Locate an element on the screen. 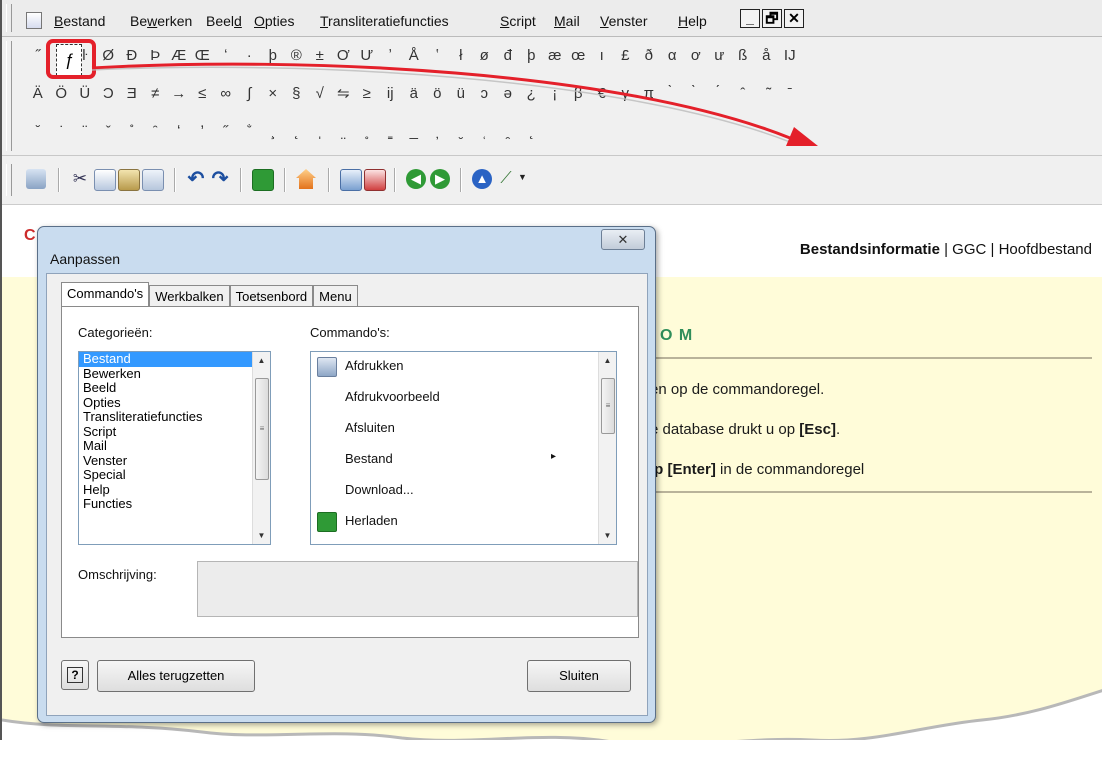 The width and height of the screenshot is (1102, 767). char-button: Ǝ is located at coordinates (132, 94).